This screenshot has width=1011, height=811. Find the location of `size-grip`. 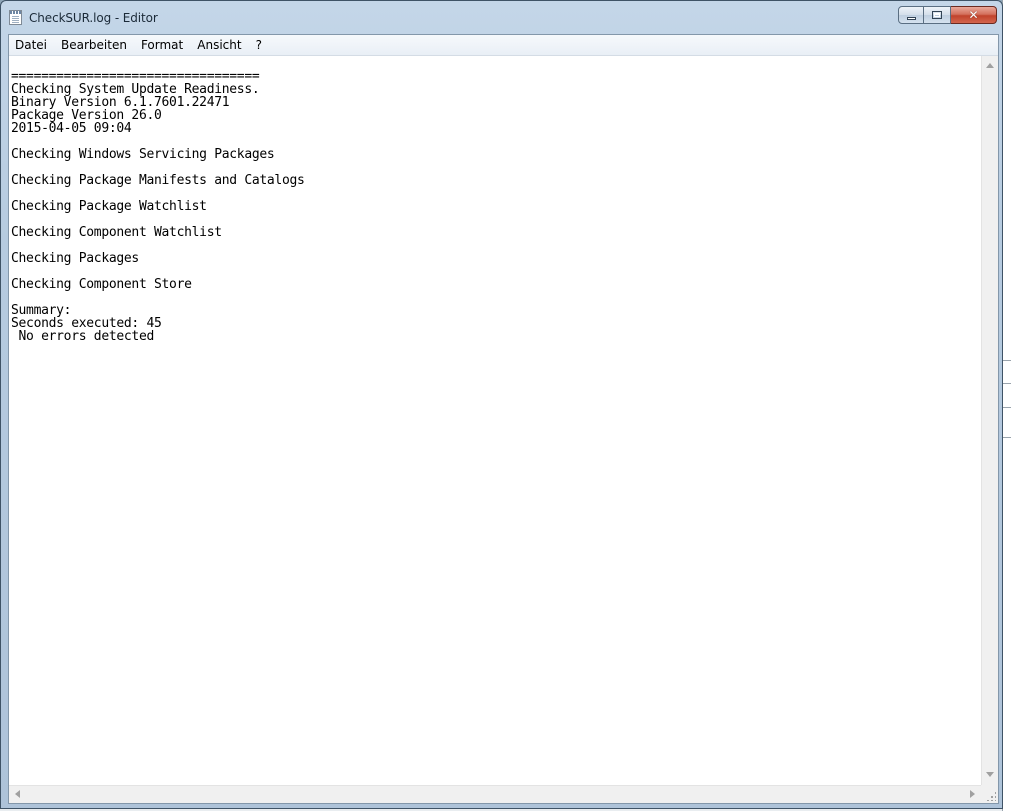

size-grip is located at coordinates (989, 794).